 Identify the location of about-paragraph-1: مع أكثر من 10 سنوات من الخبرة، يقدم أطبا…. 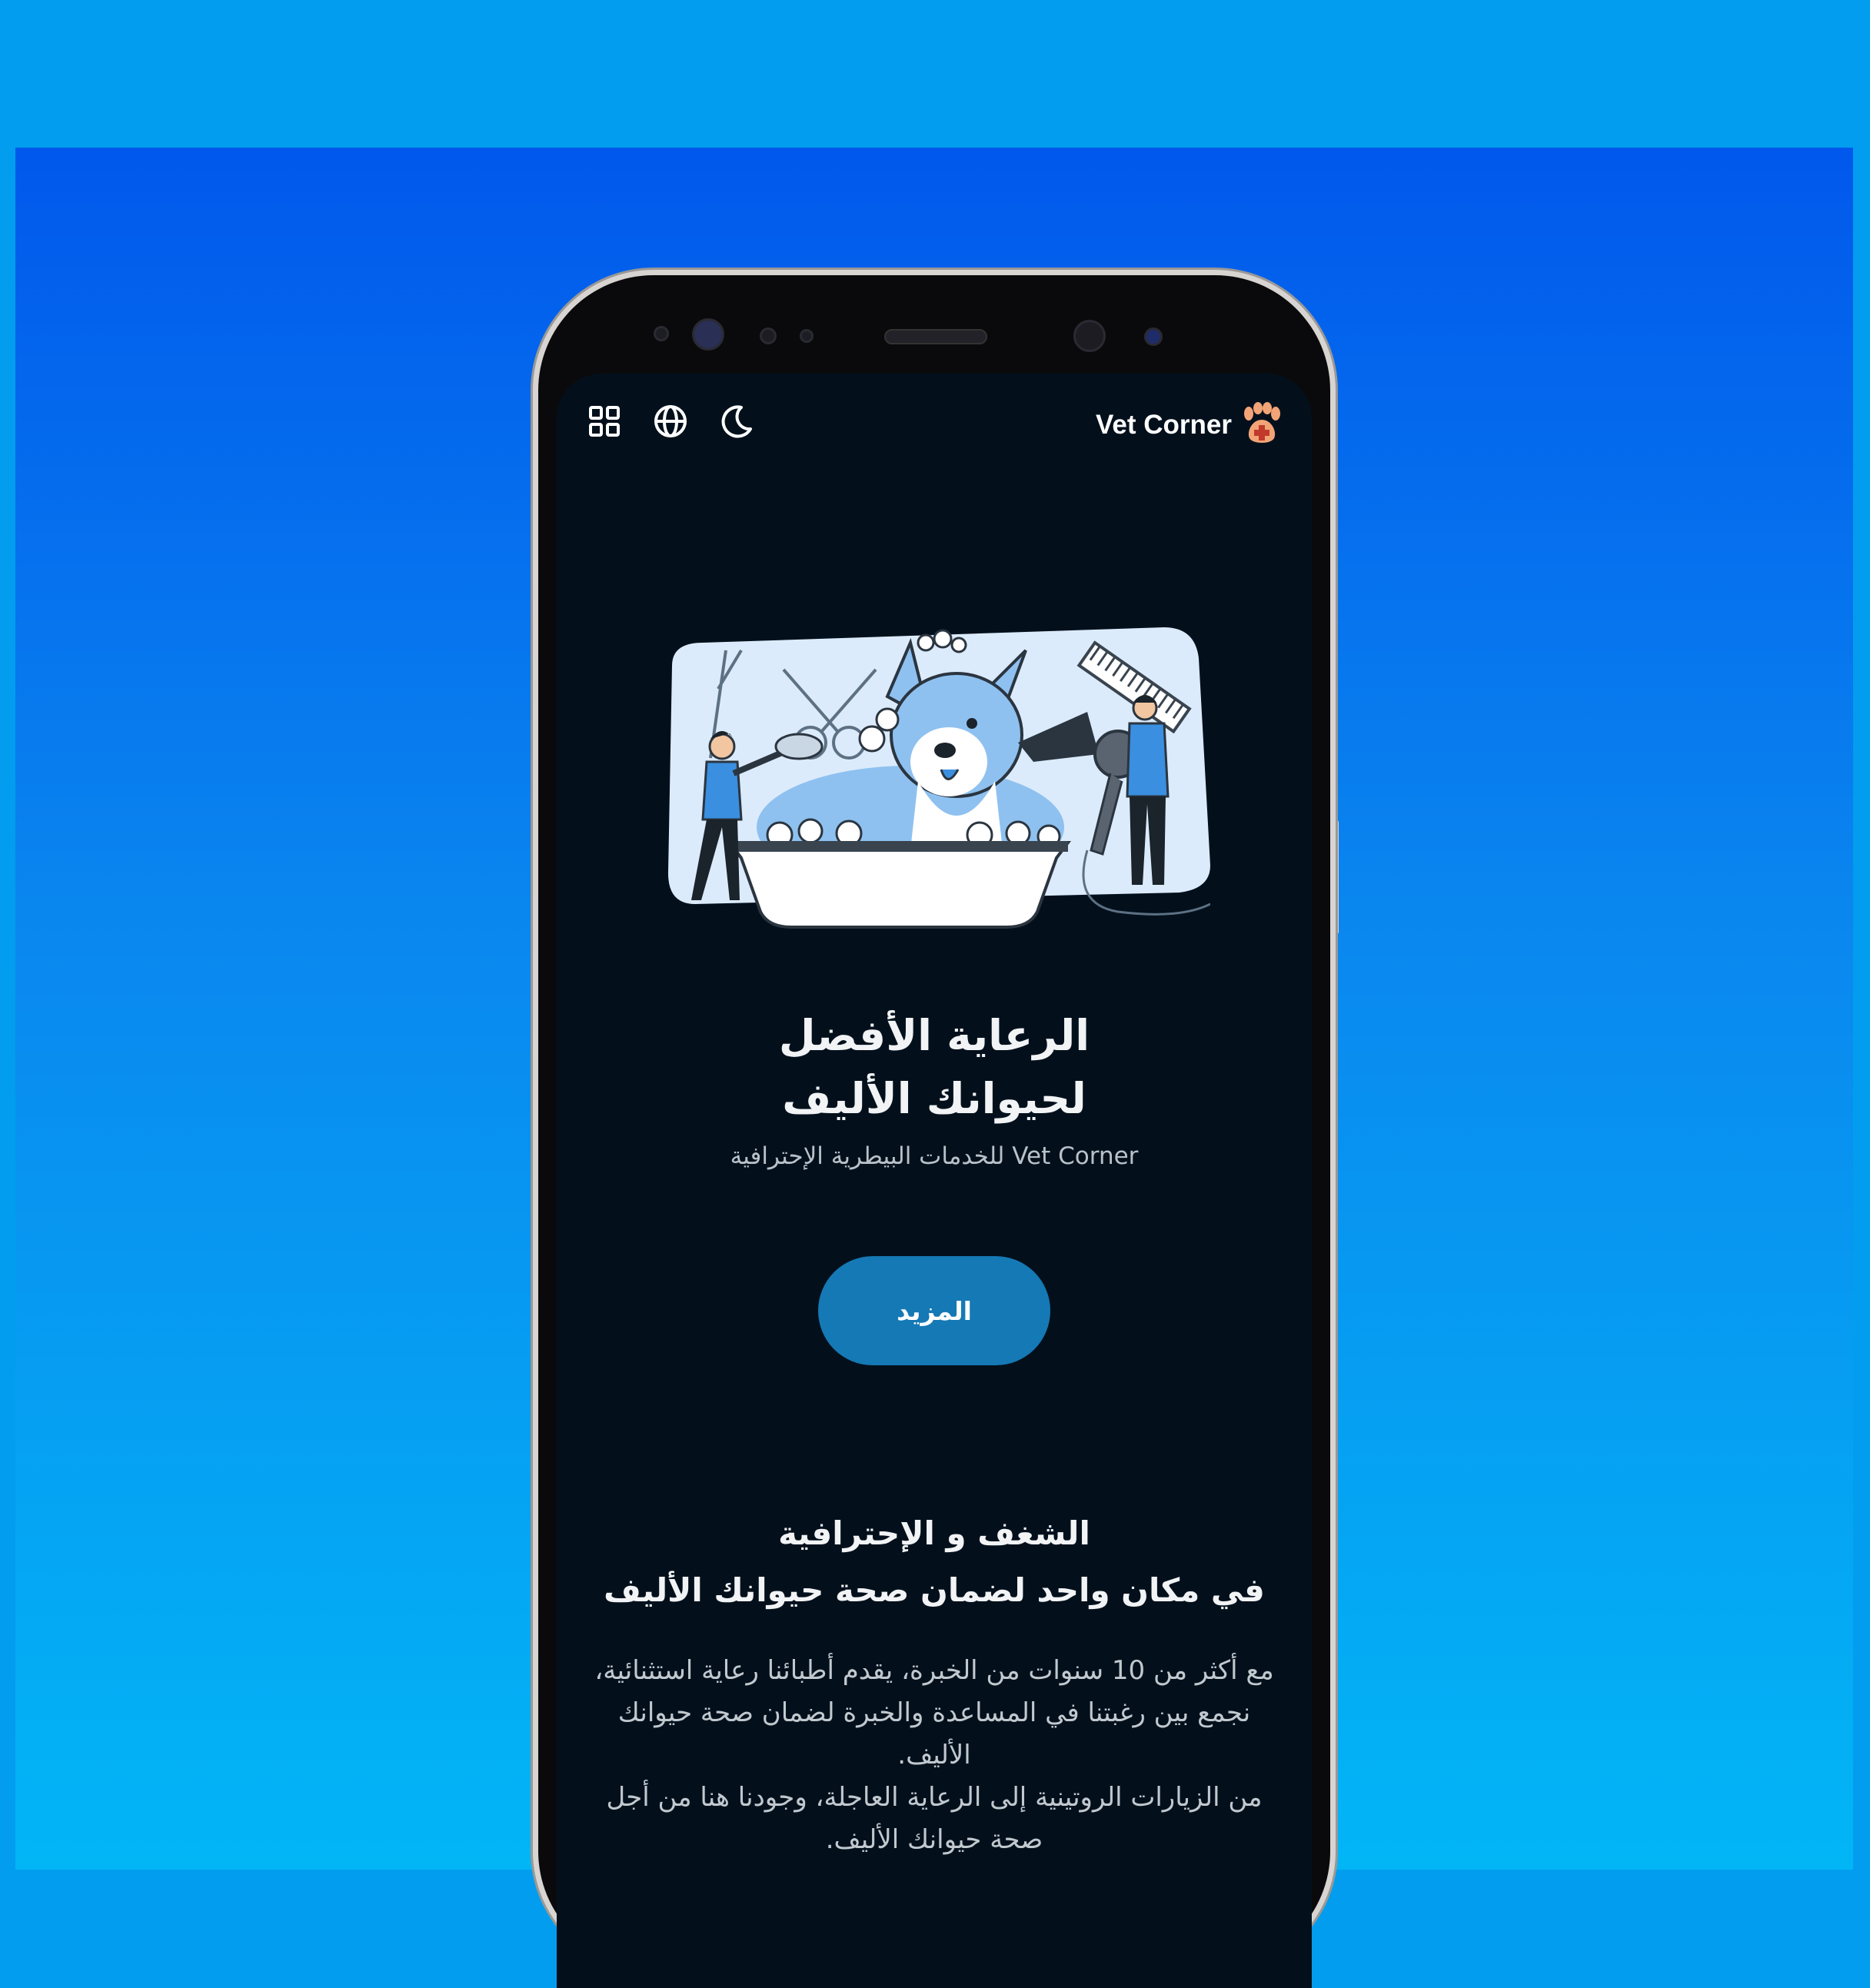
(934, 1712).